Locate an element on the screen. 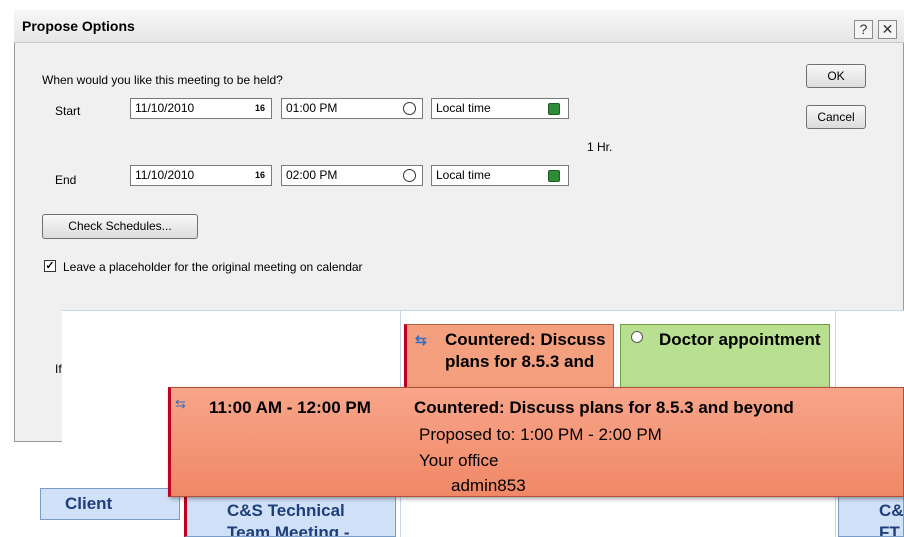 The image size is (904, 537). appointment-technical-text: C&S Technical Team Meeting - is located at coordinates (288, 519).